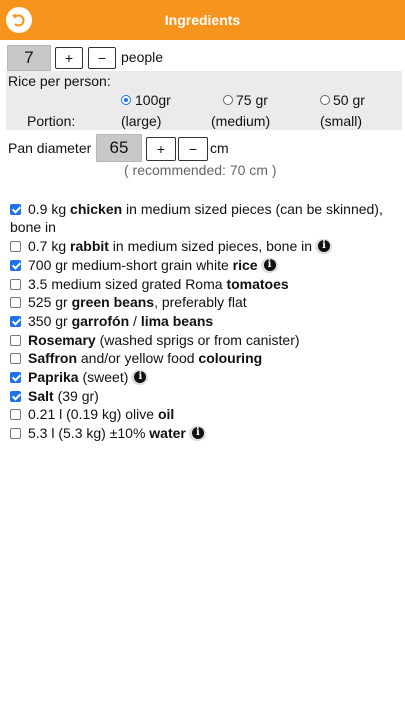 The height and width of the screenshot is (720, 405). Describe the element at coordinates (206, 377) in the screenshot. I see `ingredient-item: Paprika (sweet)` at that location.